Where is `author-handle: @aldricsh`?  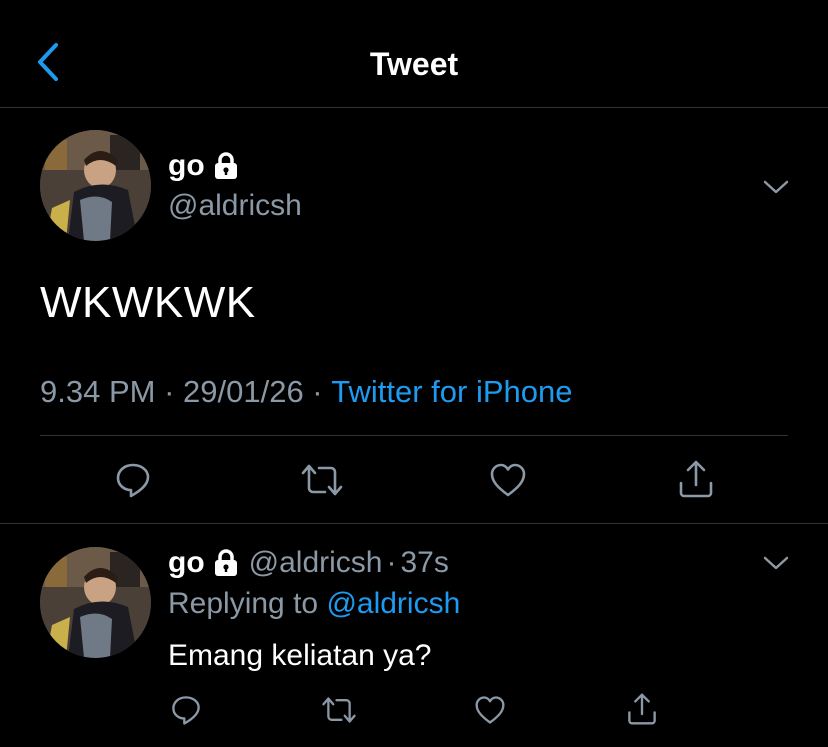 author-handle: @aldricsh is located at coordinates (235, 206).